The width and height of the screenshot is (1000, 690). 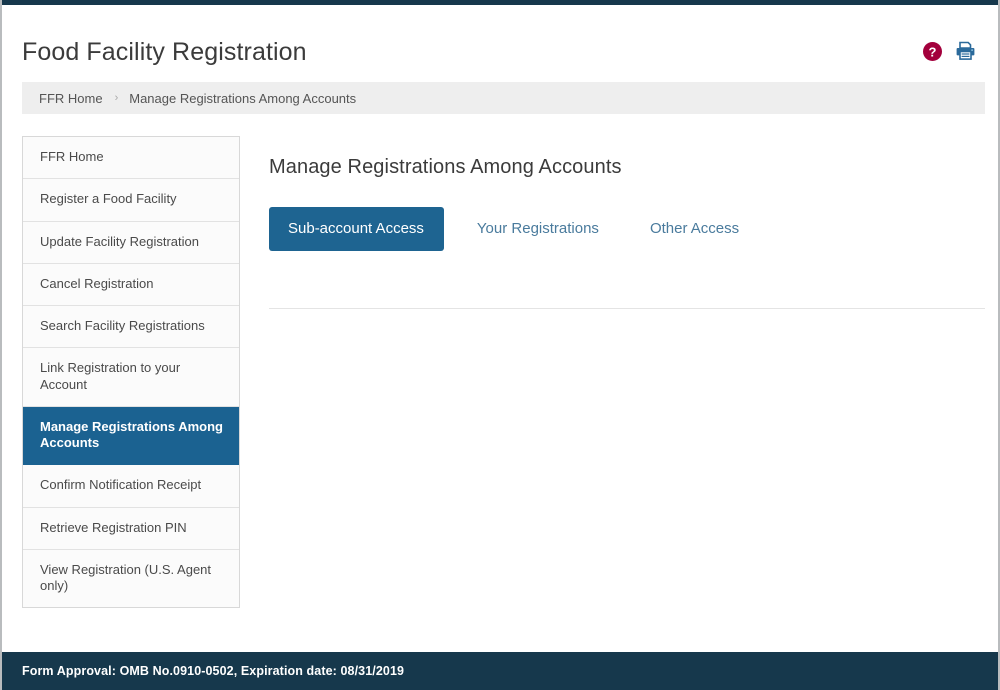 What do you see at coordinates (131, 284) in the screenshot?
I see `sidebar-item-3: Cancel Registration` at bounding box center [131, 284].